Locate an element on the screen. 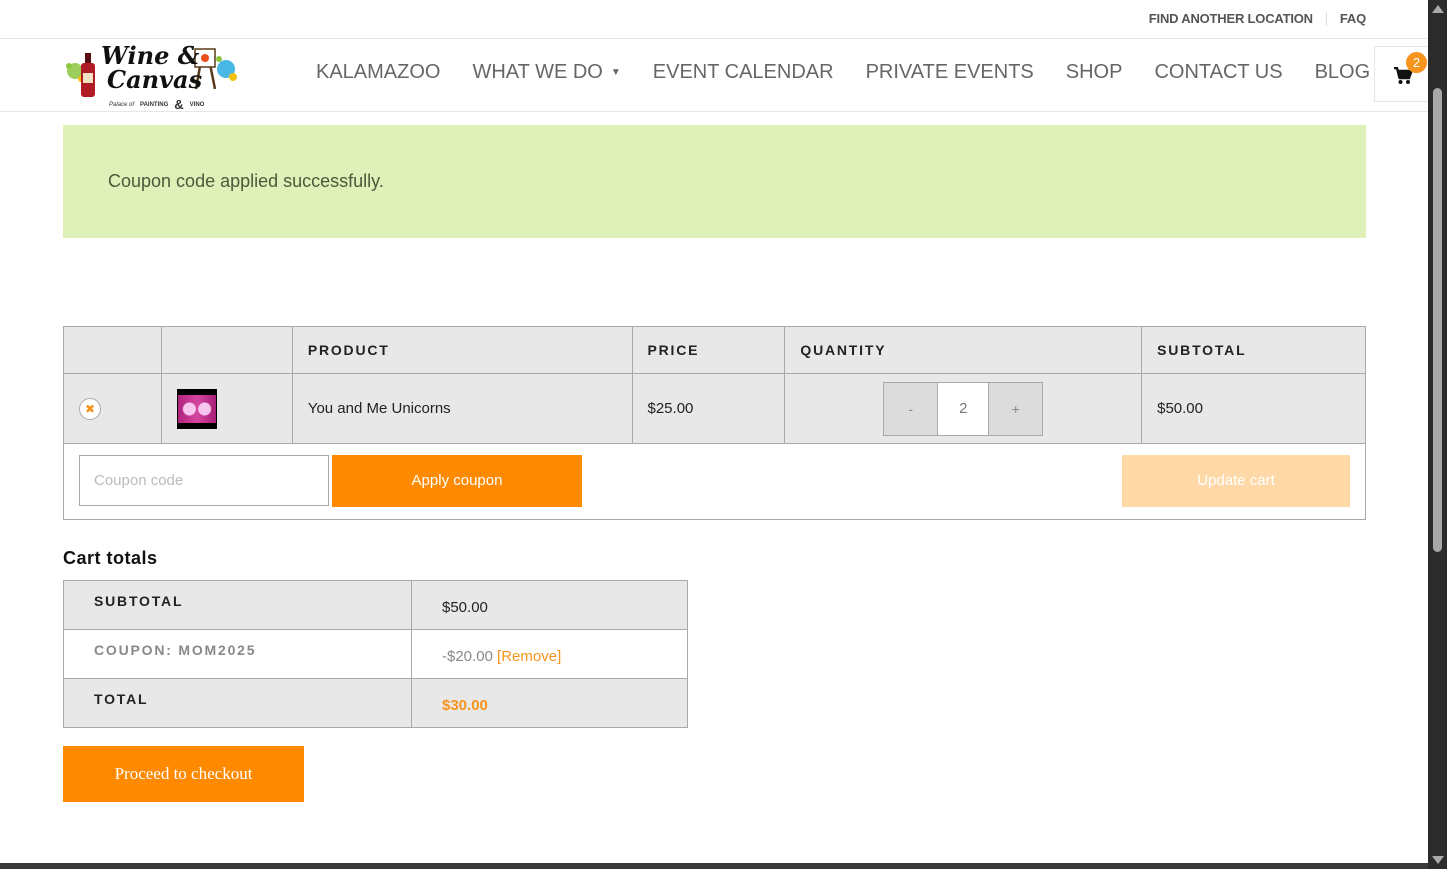 Image resolution: width=1447 pixels, height=869 pixels. nav-label: KALAMAZOO is located at coordinates (378, 72).